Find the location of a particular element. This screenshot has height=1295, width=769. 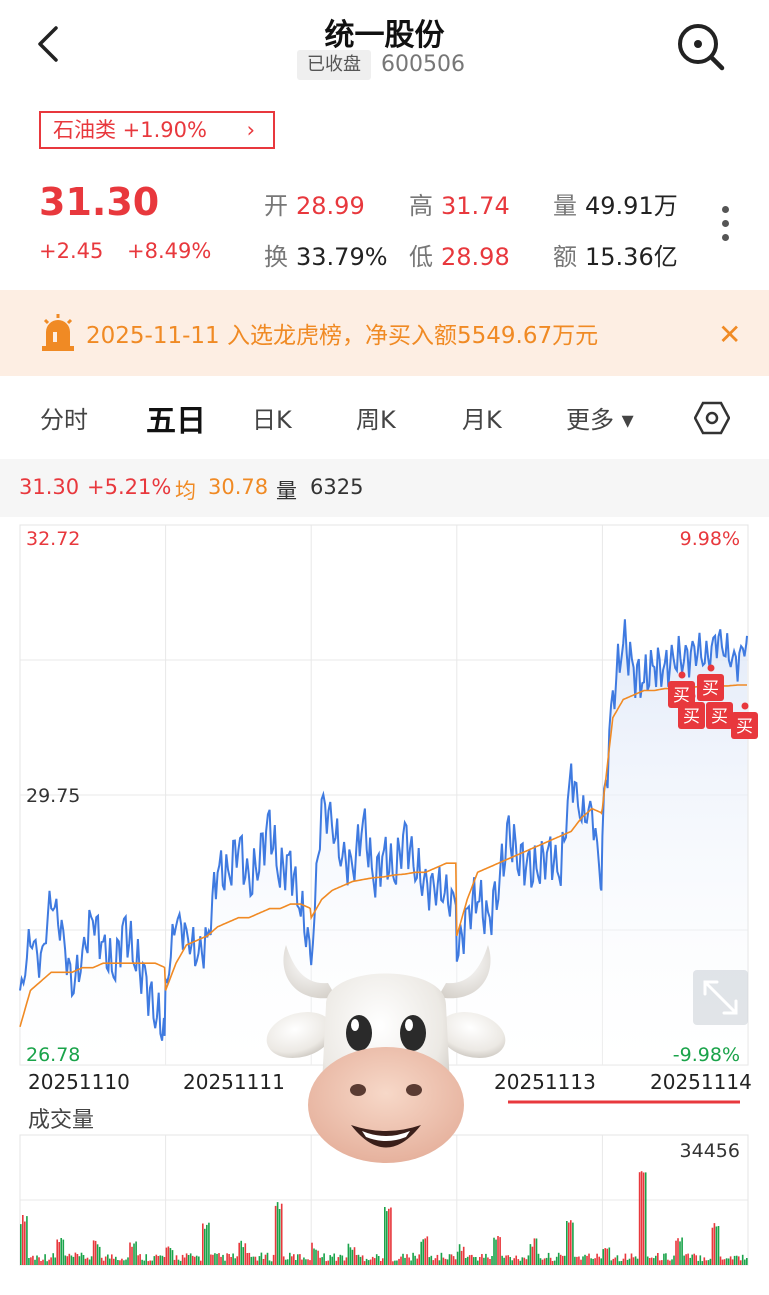

sector-label: 石油类 +1.90% is located at coordinates (130, 130).